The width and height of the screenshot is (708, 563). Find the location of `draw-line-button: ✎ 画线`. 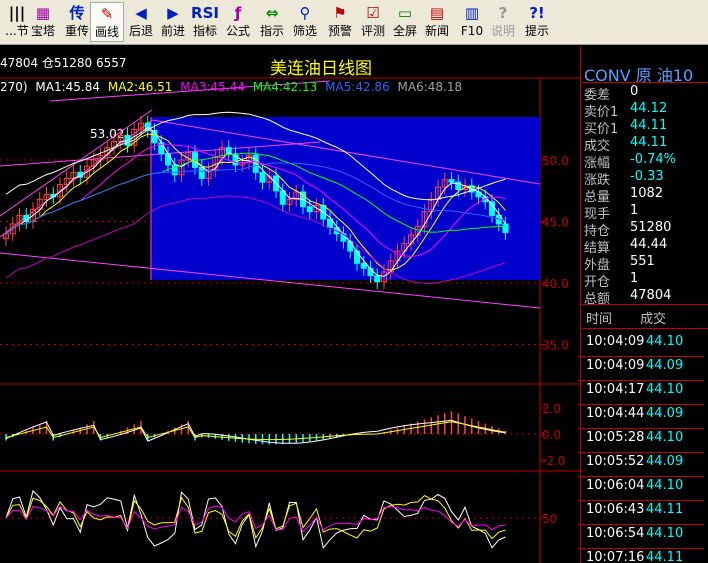

draw-line-button: ✎ 画线 is located at coordinates (107, 22).